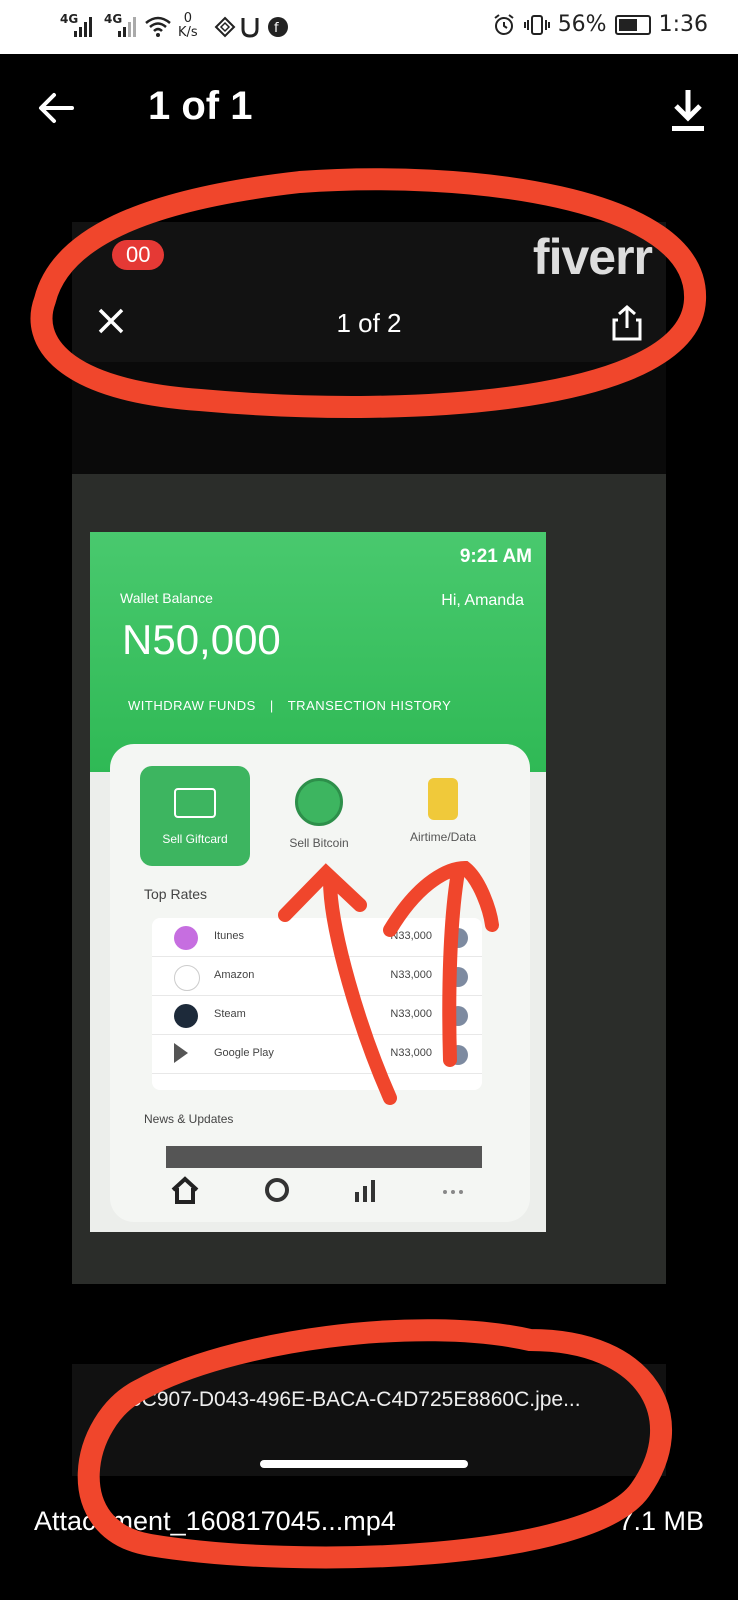  What do you see at coordinates (200, 106) in the screenshot?
I see `page-title: 1 of 1` at bounding box center [200, 106].